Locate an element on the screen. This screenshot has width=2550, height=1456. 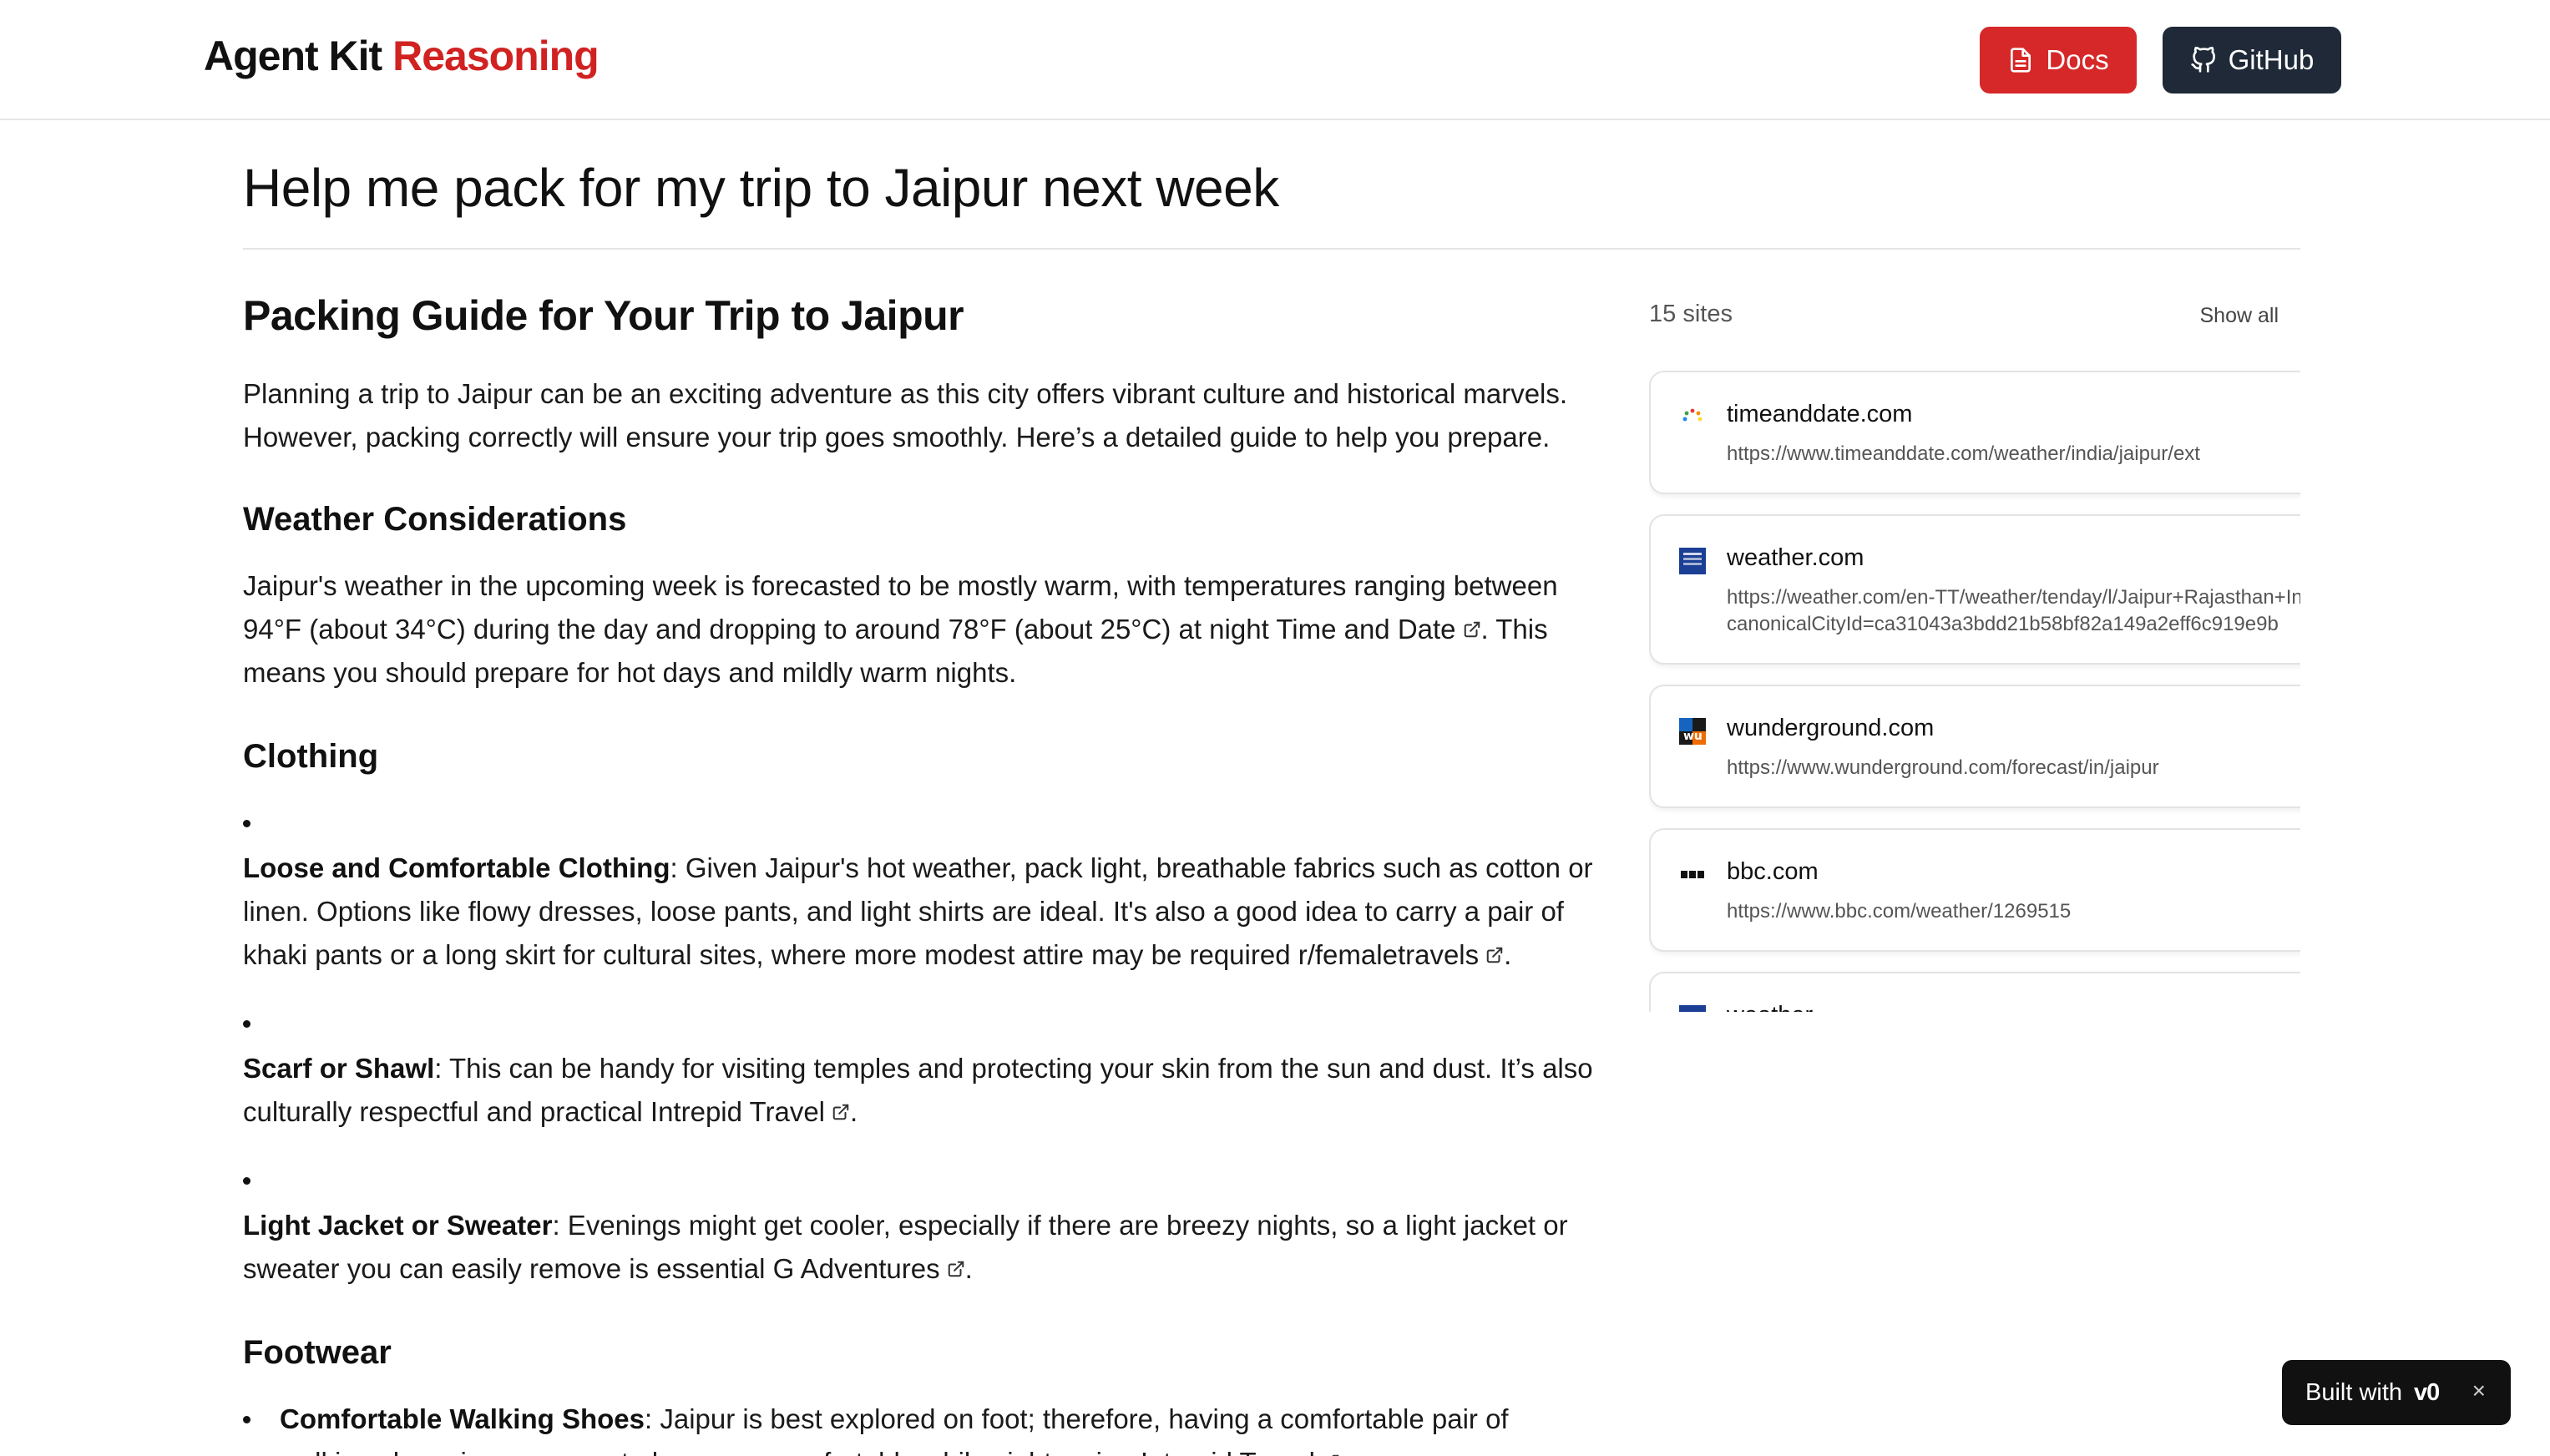
footwear-item-title: Comfortable Walking Shoes is located at coordinates (463, 1418).